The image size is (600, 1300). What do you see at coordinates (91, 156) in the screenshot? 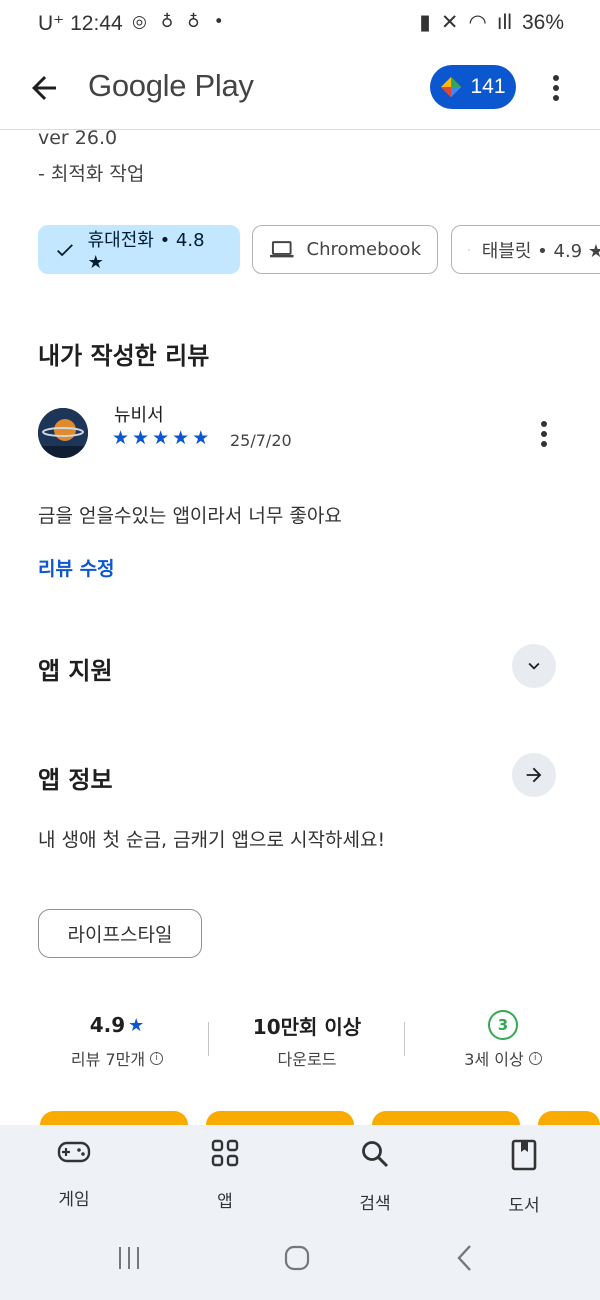
I see `release-notes: ver 26.0 - 최적화 작업` at bounding box center [91, 156].